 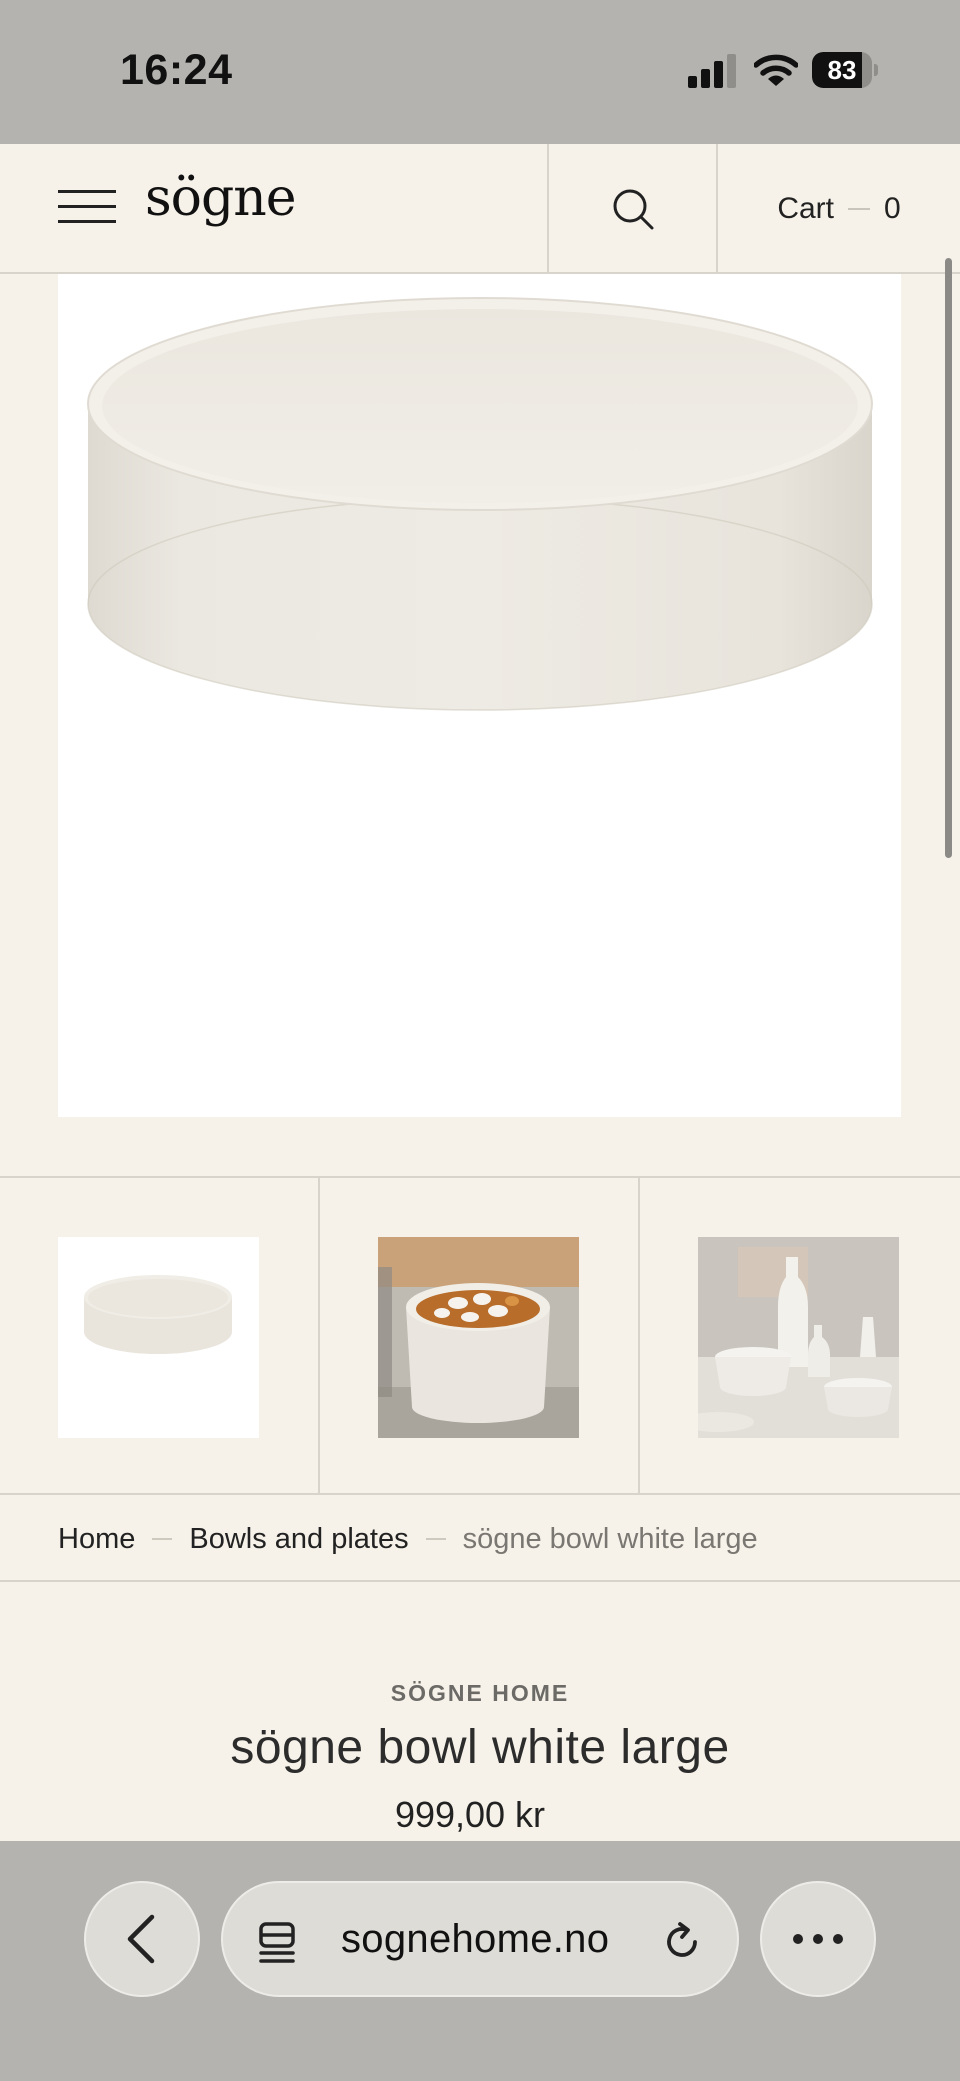 I want to click on browser-toolbar: sognehome.no, so click(x=480, y=1961).